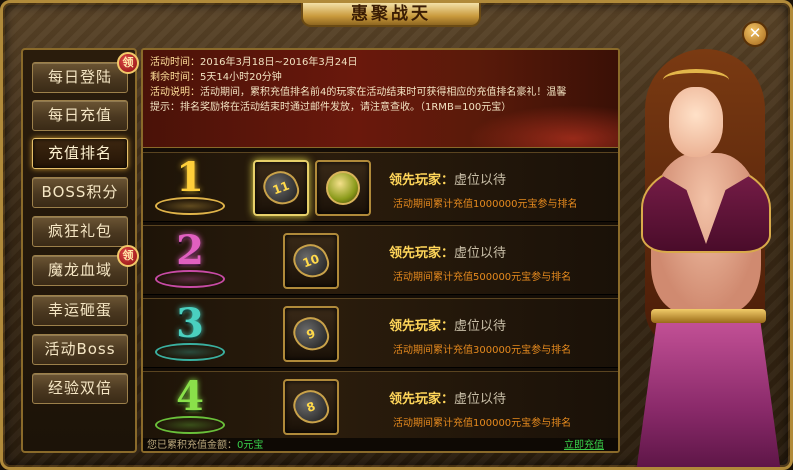  I want to click on sidebar-item-label: 每日充值, so click(79, 115).